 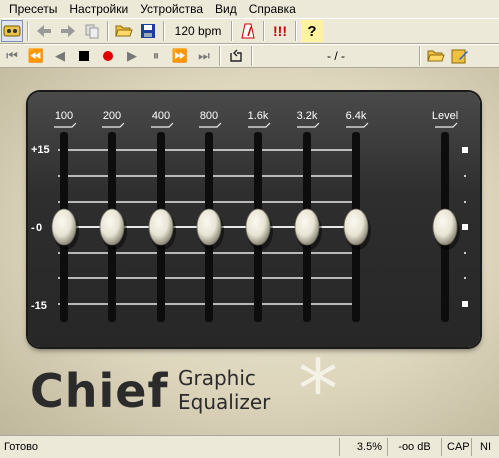 What do you see at coordinates (226, 9) in the screenshot?
I see `menu-view: Вид` at bounding box center [226, 9].